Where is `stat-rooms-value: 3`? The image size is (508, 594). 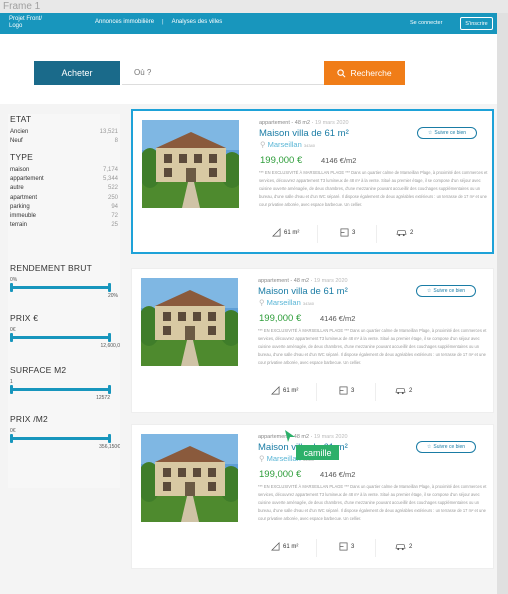
stat-rooms-value: 3 is located at coordinates (353, 390).